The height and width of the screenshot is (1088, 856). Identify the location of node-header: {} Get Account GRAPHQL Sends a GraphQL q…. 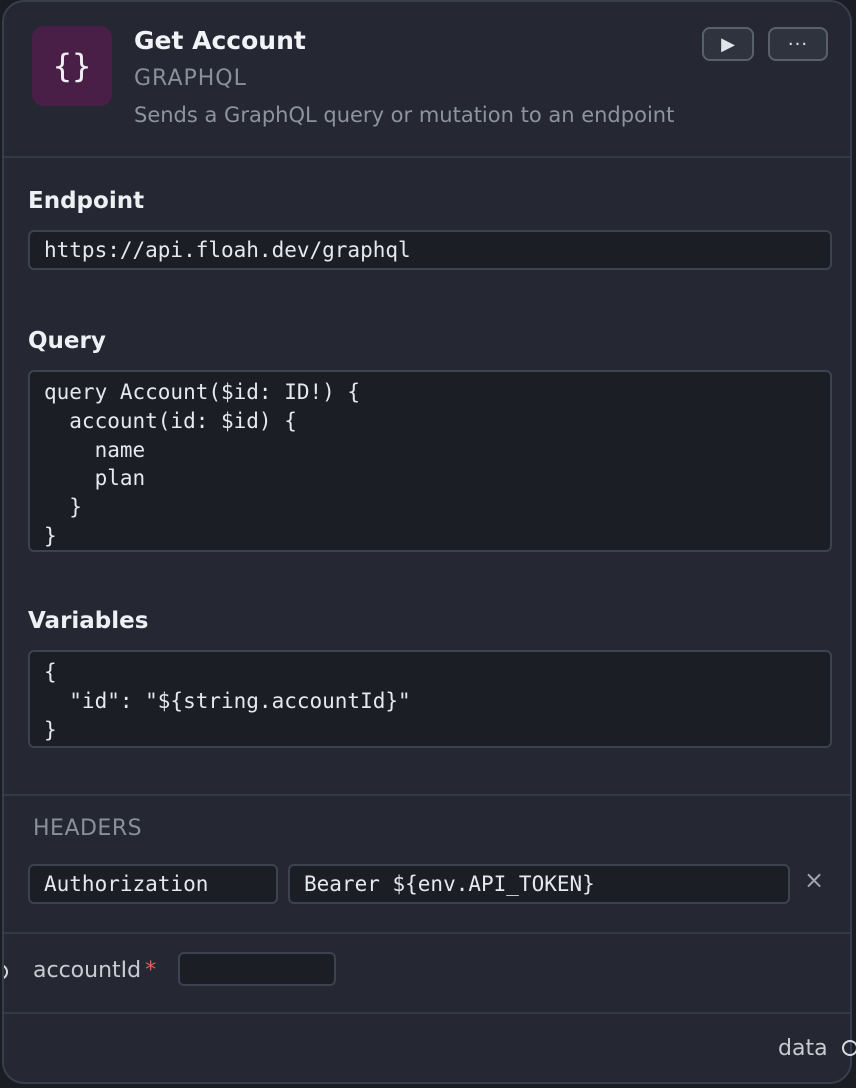
(427, 80).